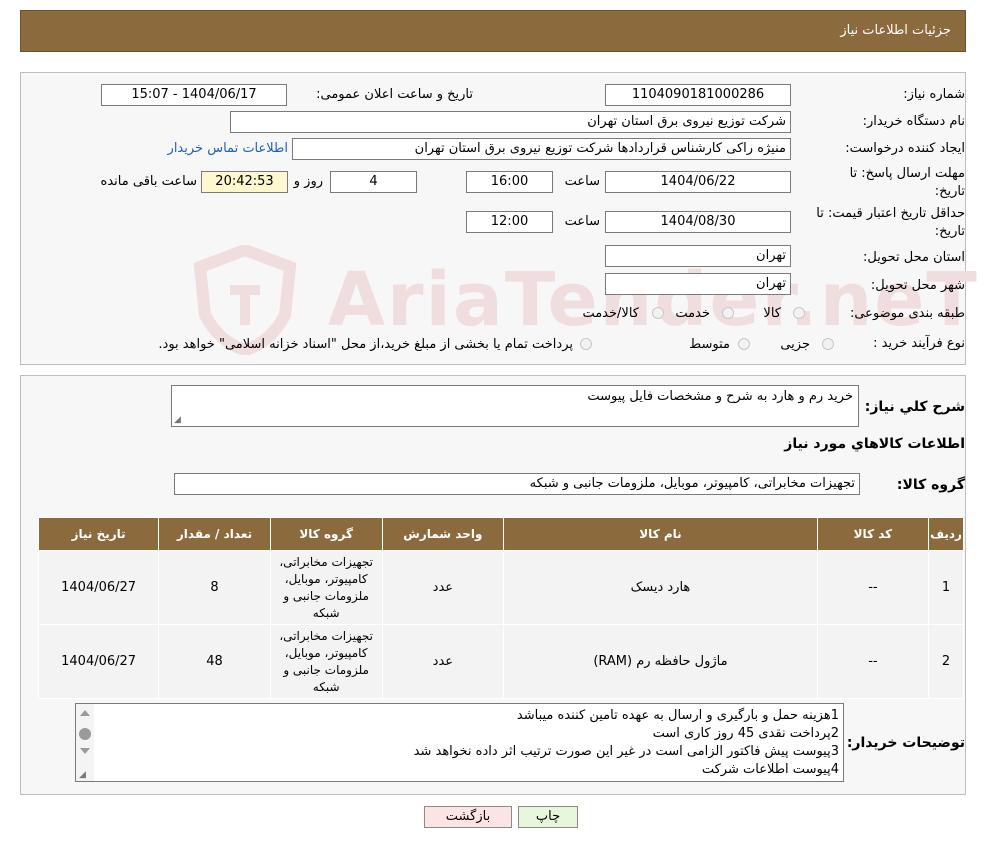  I want to click on contact-buyer-link: اطلاعات تماس خریدار, so click(228, 148).